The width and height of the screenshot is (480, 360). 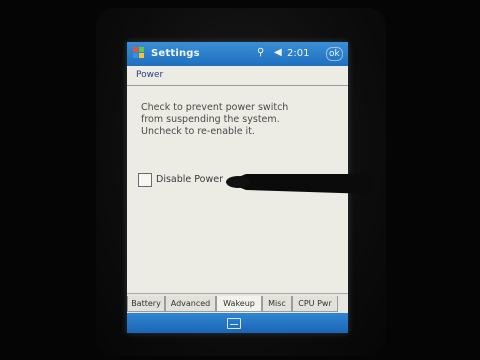 I want to click on header-divider, so click(x=237, y=85).